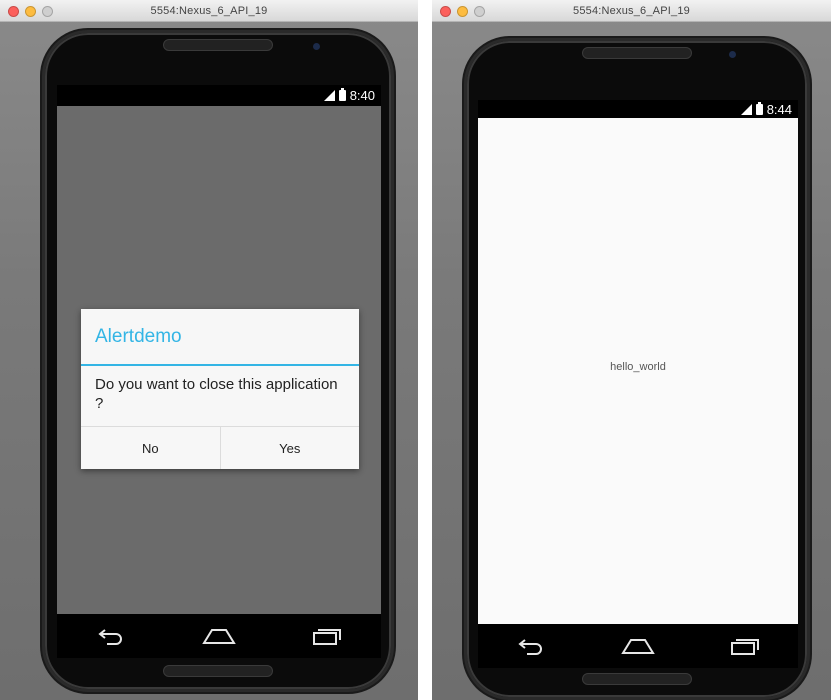 The height and width of the screenshot is (700, 831). Describe the element at coordinates (150, 448) in the screenshot. I see `no-button: No` at that location.